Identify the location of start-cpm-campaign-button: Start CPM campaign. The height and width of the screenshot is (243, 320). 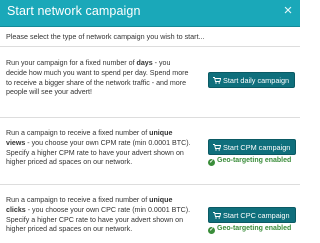
(252, 148).